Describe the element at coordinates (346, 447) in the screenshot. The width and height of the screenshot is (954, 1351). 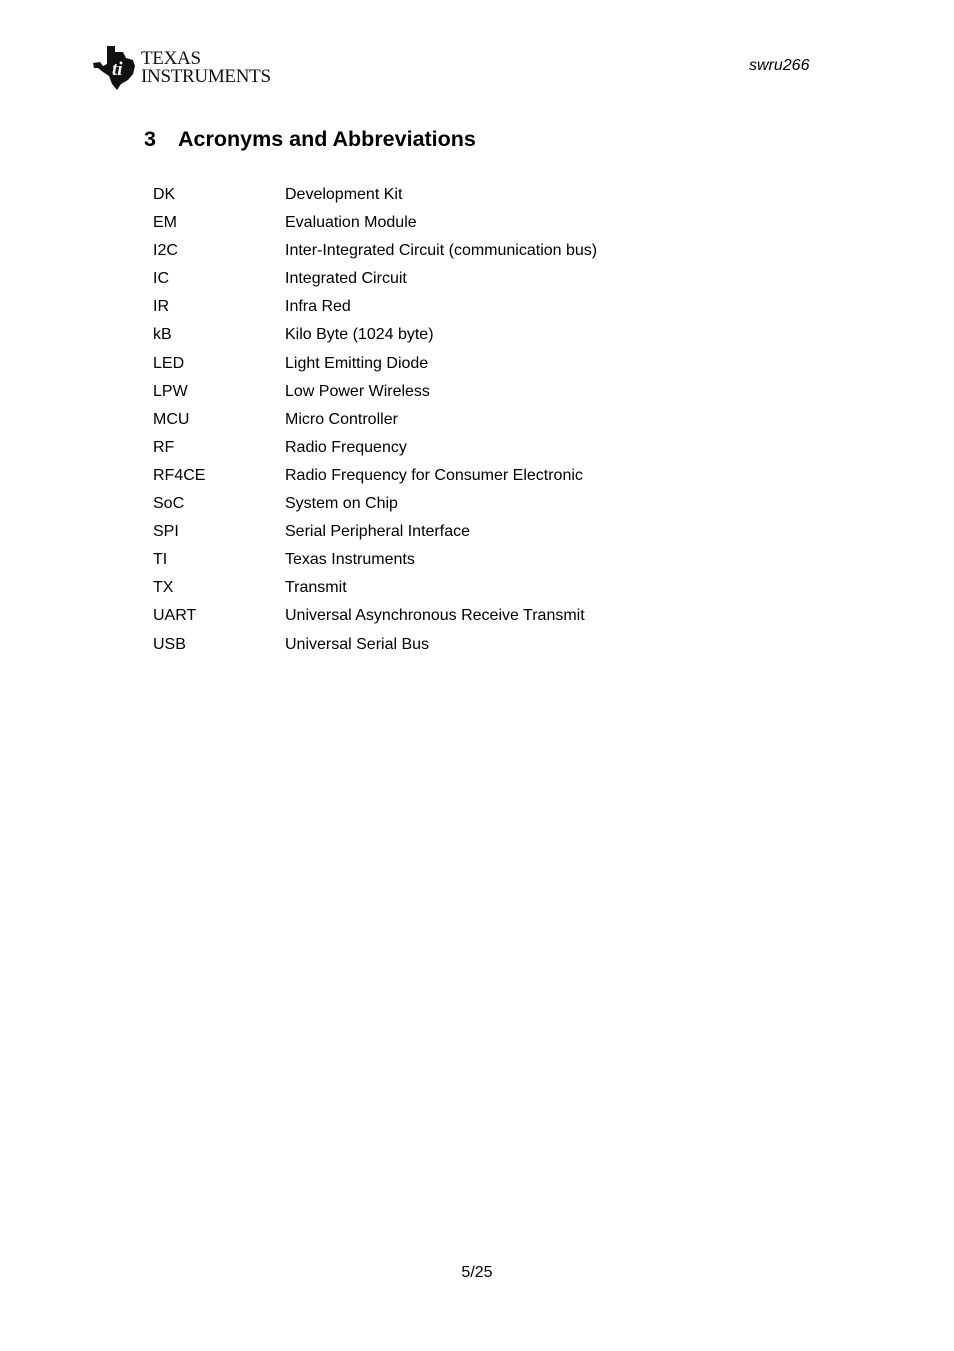
I see `acronym-definition: Radio Frequency` at that location.